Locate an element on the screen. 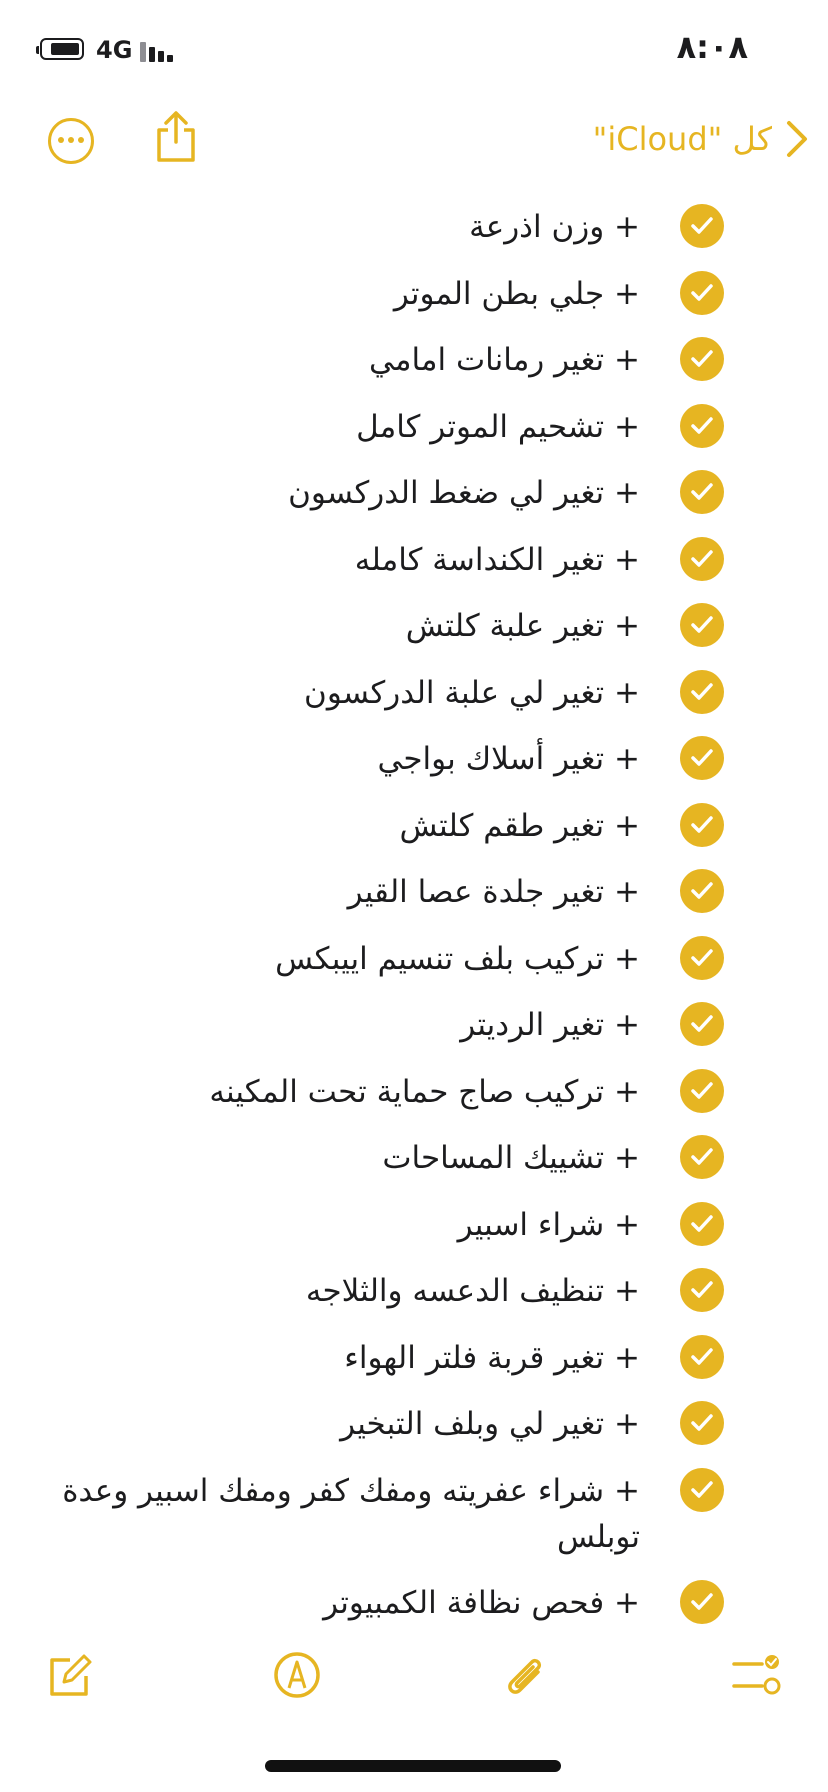  checklist-item-text: + تشحيم الموتر كامل is located at coordinates (498, 426).